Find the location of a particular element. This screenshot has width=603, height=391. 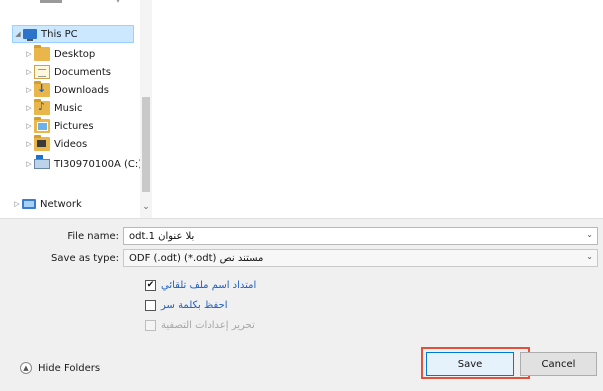

tree-item-cutoff: ▾ is located at coordinates (75, 2).